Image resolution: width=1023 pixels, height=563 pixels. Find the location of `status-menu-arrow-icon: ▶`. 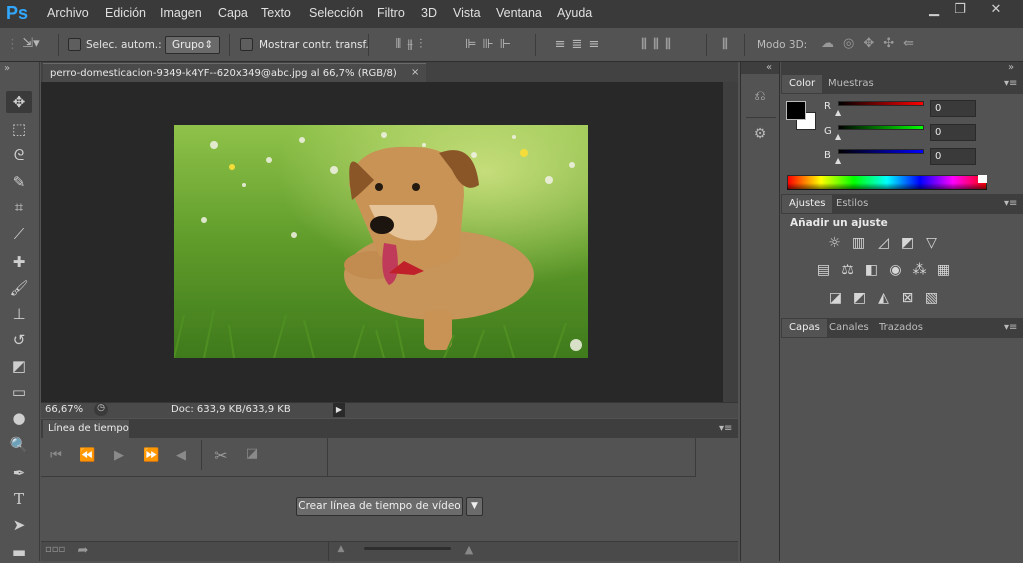

status-menu-arrow-icon: ▶ is located at coordinates (339, 410).